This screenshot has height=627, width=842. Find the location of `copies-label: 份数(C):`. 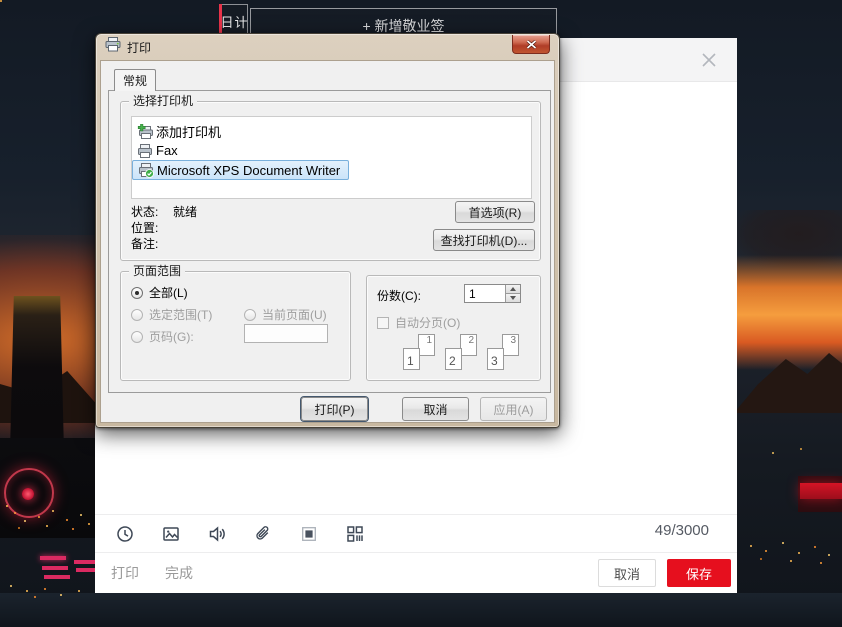

copies-label: 份数(C): is located at coordinates (399, 296).